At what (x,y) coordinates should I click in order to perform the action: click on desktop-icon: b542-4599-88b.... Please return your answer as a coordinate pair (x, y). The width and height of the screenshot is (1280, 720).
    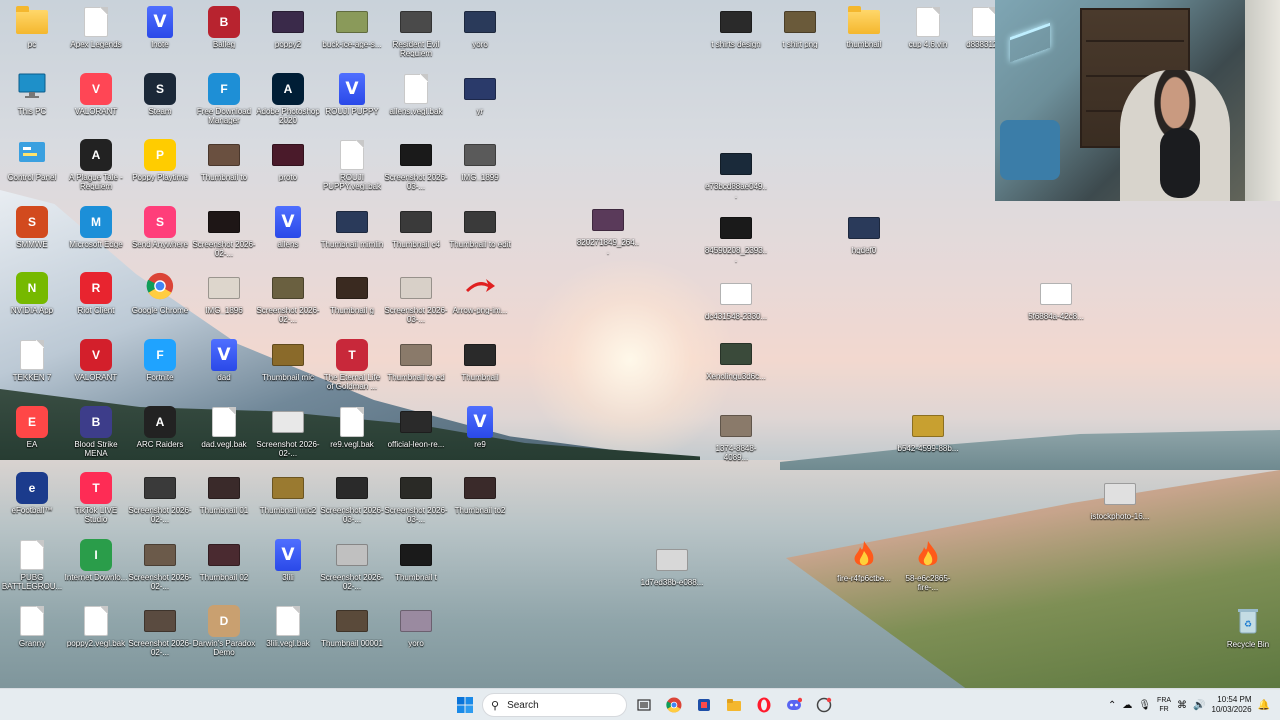
    Looking at the image, I should click on (928, 431).